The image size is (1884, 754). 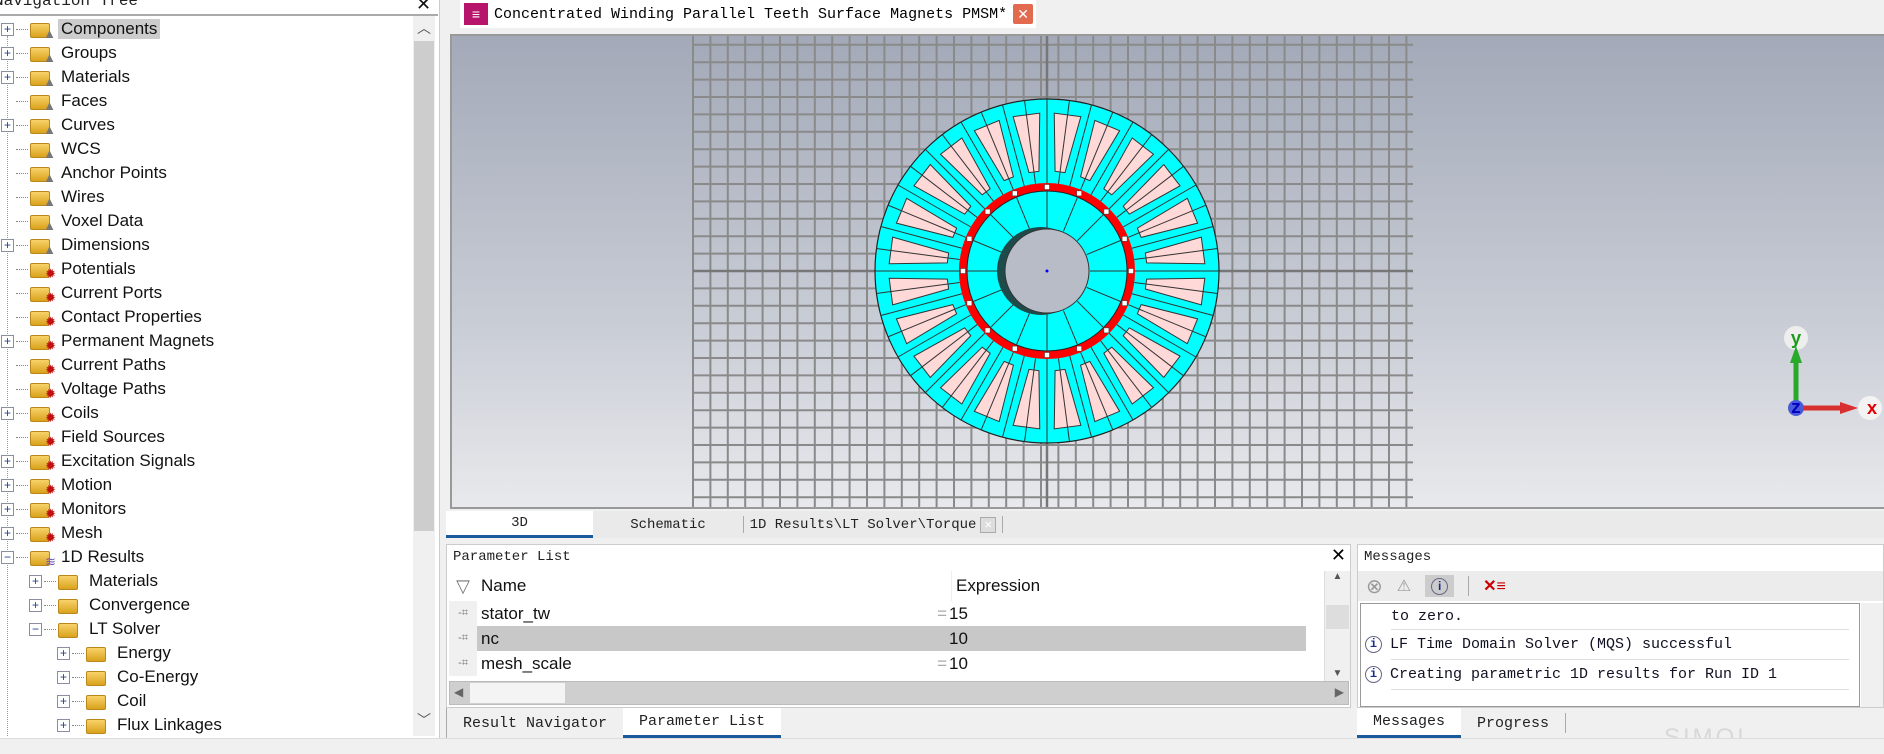 I want to click on chevron-up-icon: ︿, so click(x=424, y=28).